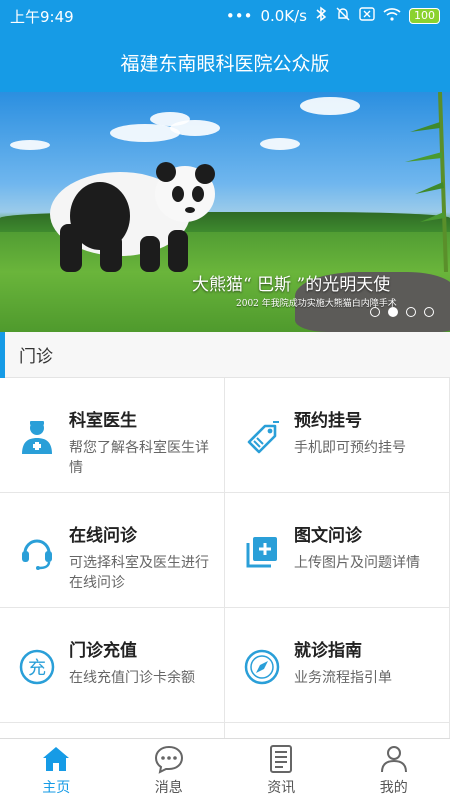  I want to click on tab-label: 消息, so click(168, 787).